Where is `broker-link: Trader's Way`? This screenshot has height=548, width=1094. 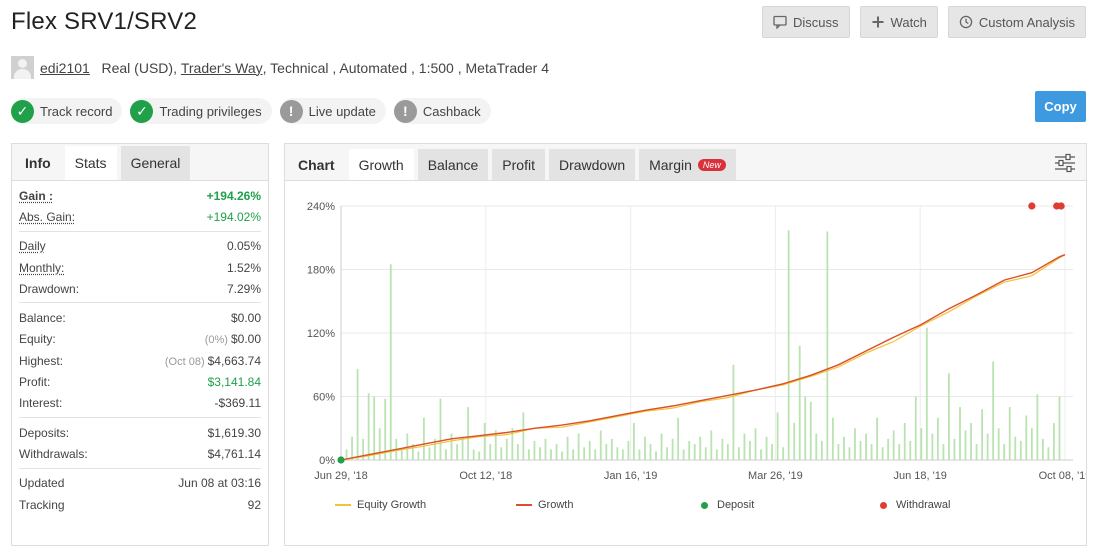
broker-link: Trader's Way is located at coordinates (222, 68).